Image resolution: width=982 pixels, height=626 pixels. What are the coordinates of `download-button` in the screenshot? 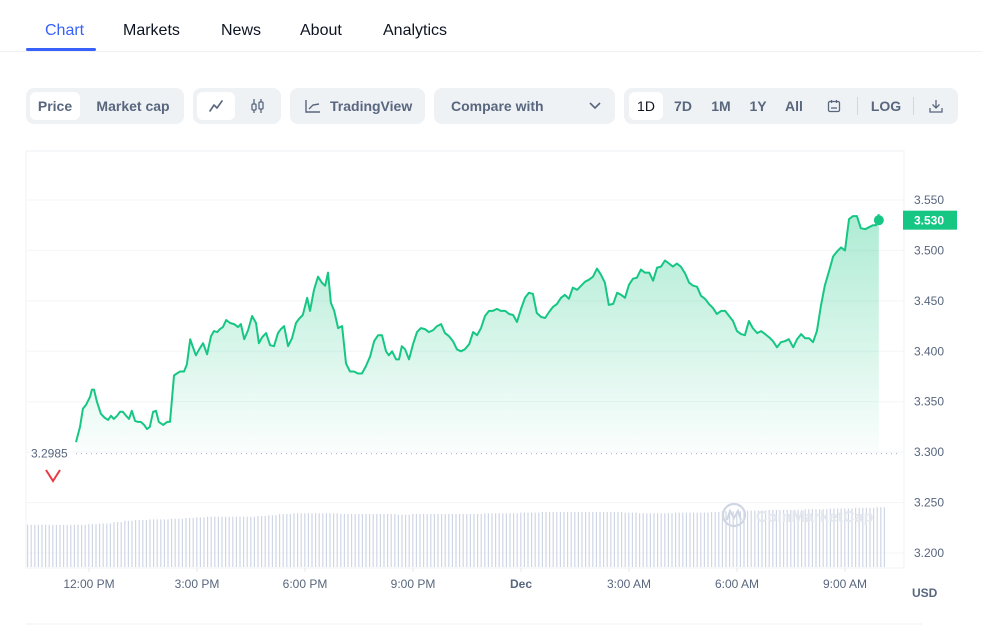 It's located at (936, 106).